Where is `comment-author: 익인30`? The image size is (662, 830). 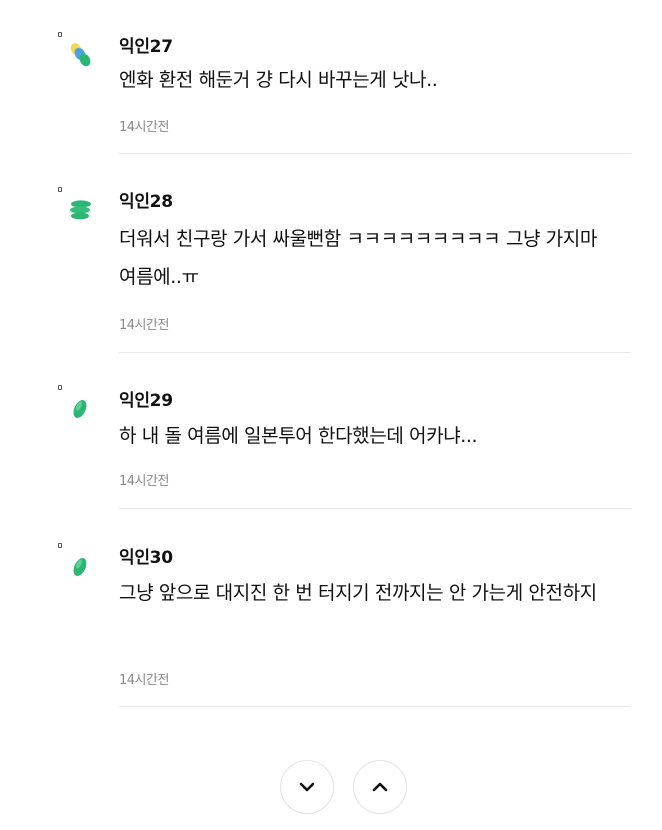 comment-author: 익인30 is located at coordinates (146, 558).